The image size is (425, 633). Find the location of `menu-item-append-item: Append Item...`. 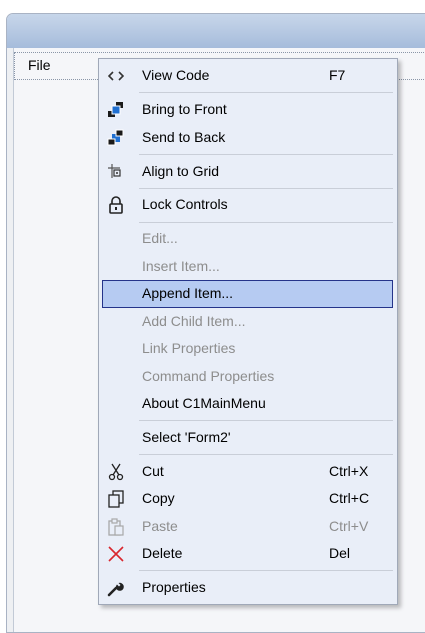

menu-item-append-item: Append Item... is located at coordinates (247, 294).